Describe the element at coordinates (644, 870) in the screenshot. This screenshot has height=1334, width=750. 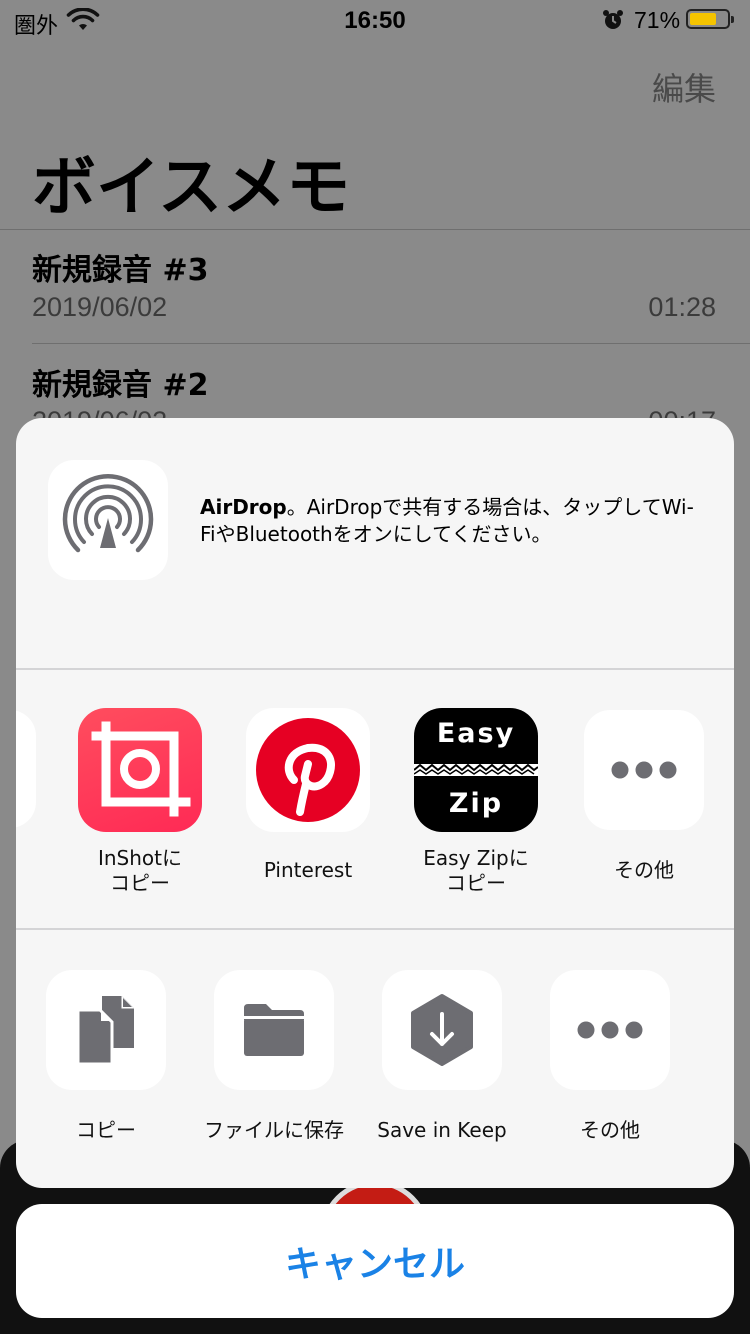
I see `app-label: その他` at that location.